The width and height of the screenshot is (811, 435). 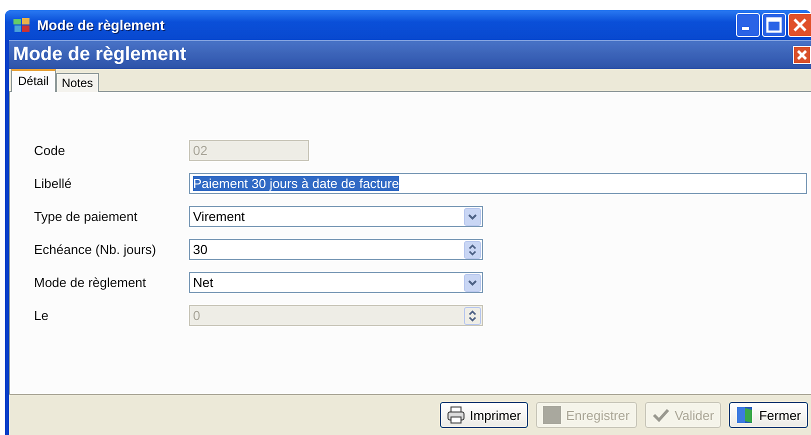 I want to click on tab: Détail, so click(x=33, y=80).